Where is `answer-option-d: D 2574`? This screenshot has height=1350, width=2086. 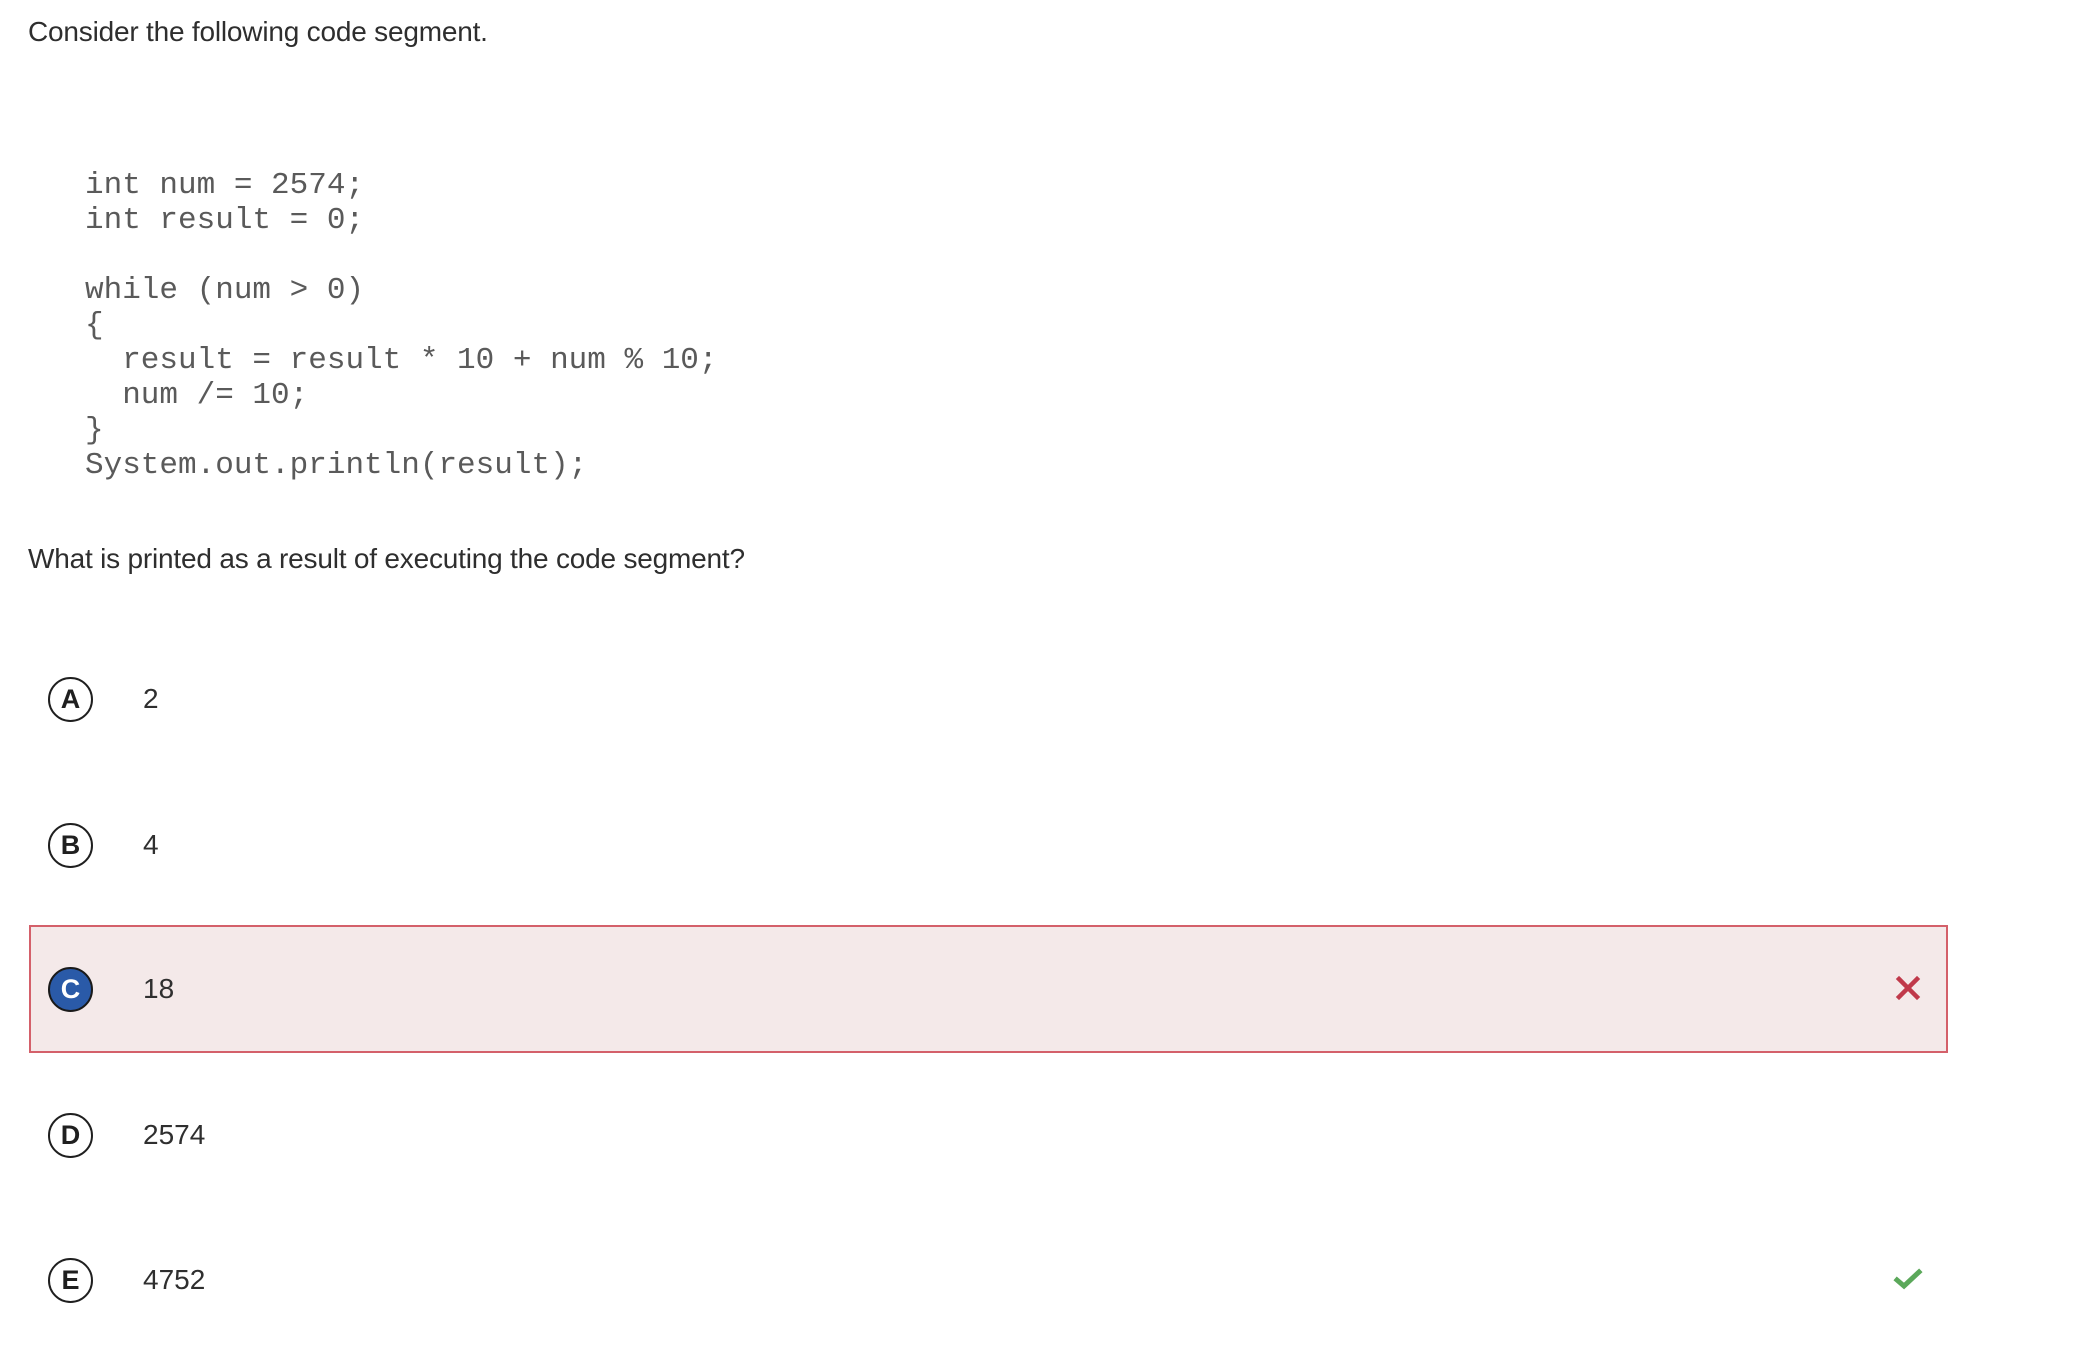
answer-option-d: D 2574 is located at coordinates (988, 1135).